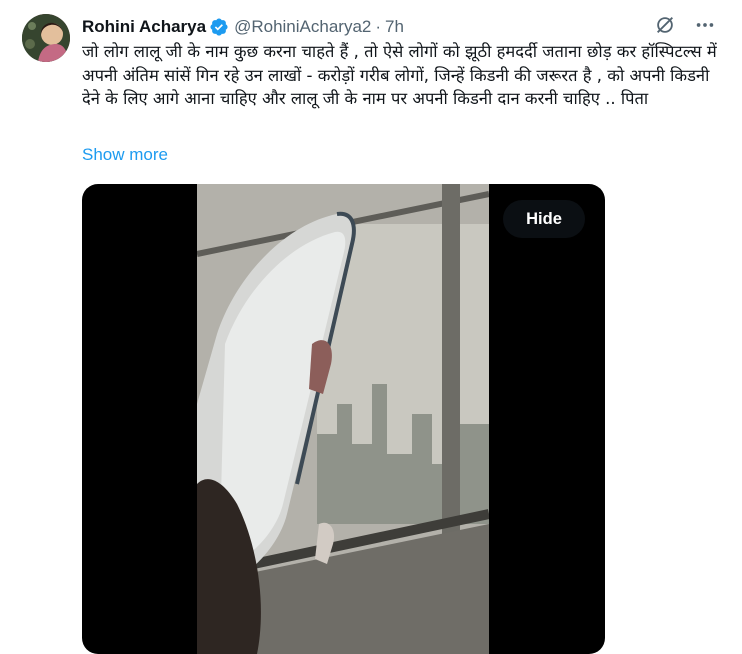 The height and width of the screenshot is (654, 742). Describe the element at coordinates (125, 155) in the screenshot. I see `show-more-link: Show more` at that location.